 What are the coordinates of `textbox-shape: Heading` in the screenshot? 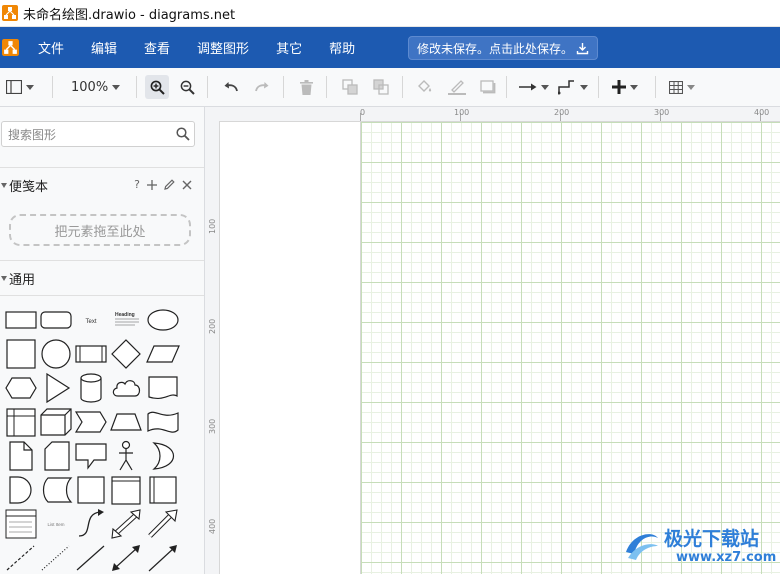 It's located at (126, 320).